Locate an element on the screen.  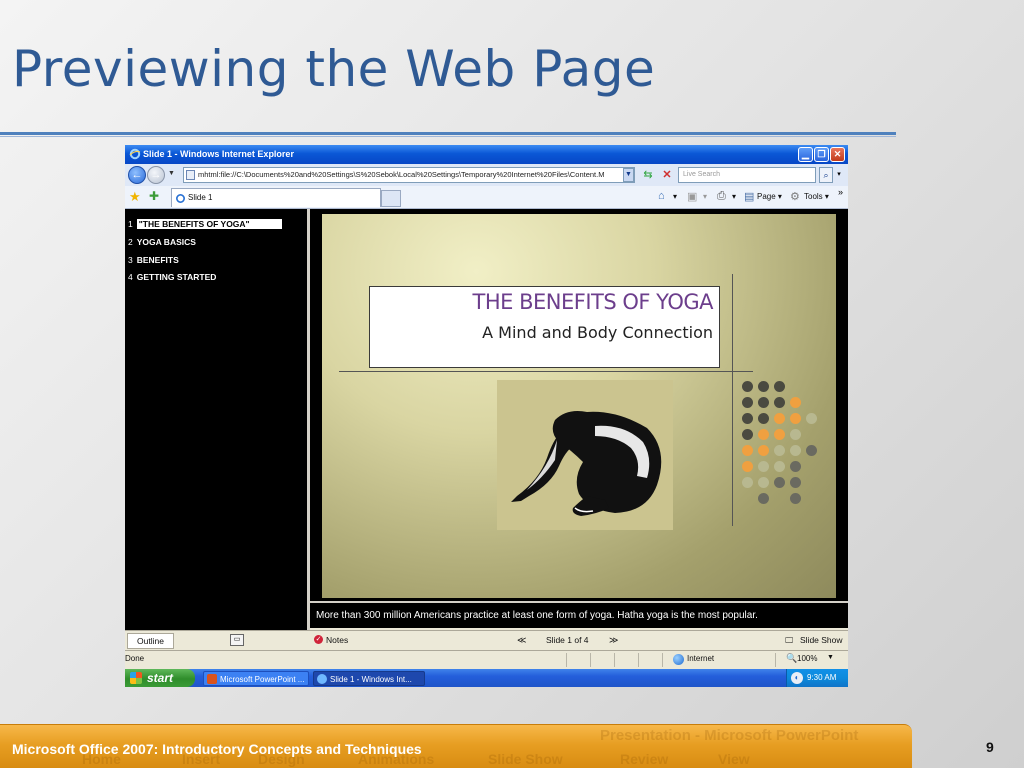
powerpoint-icon is located at coordinates (212, 679).